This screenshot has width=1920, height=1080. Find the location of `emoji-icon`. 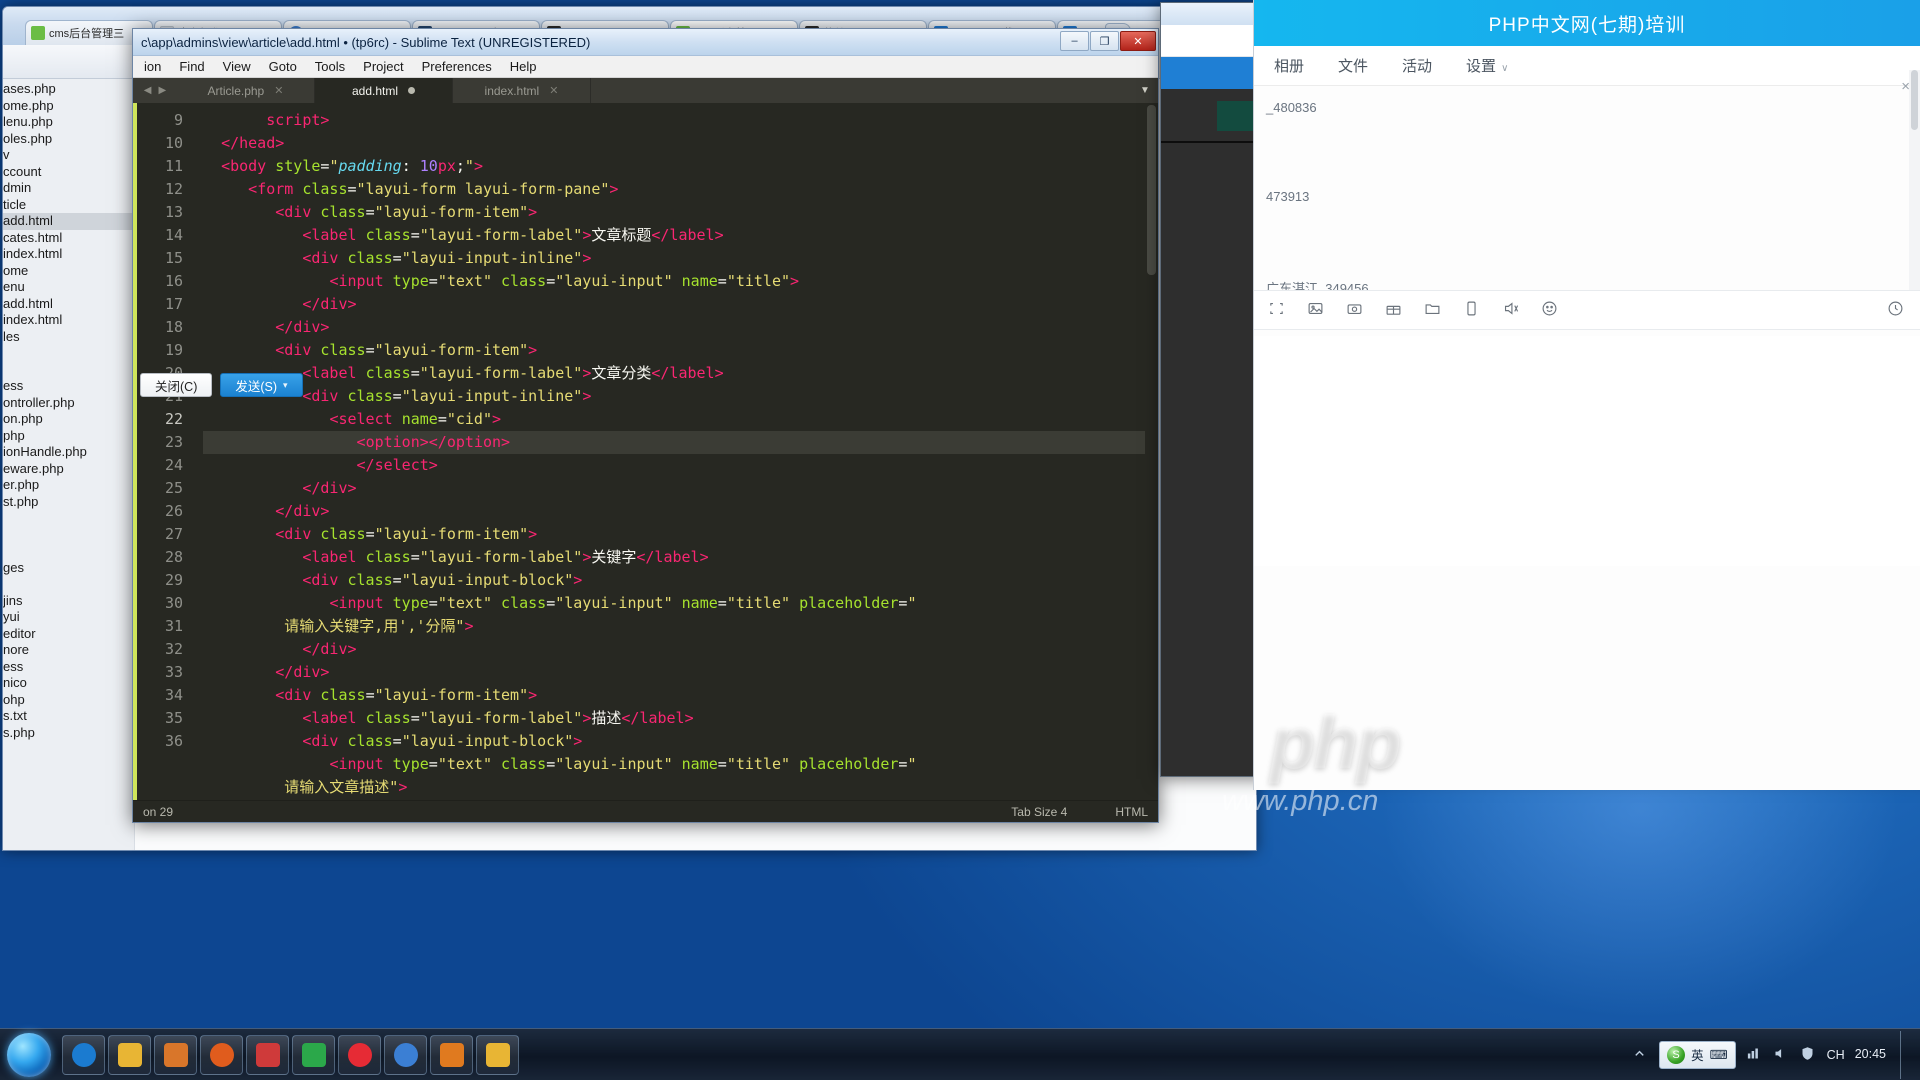

emoji-icon is located at coordinates (1549, 310).